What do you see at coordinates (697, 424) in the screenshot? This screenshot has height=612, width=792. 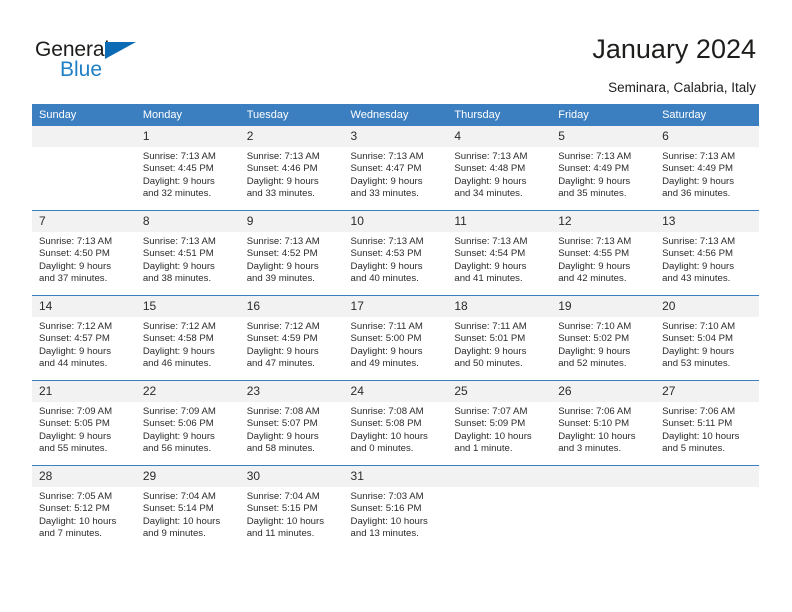 I see `day-sunset-text: Sunset: 5:11 PM` at bounding box center [697, 424].